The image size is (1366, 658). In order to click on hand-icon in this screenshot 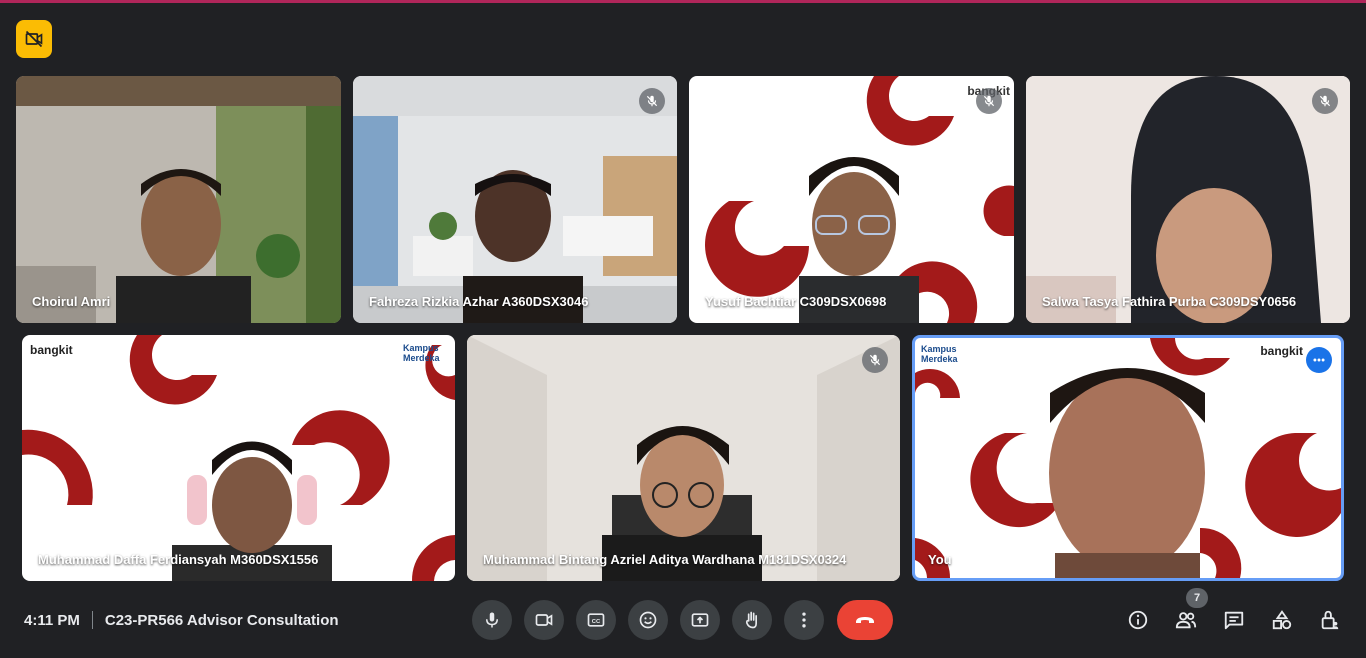, I will do `click(751, 620)`.